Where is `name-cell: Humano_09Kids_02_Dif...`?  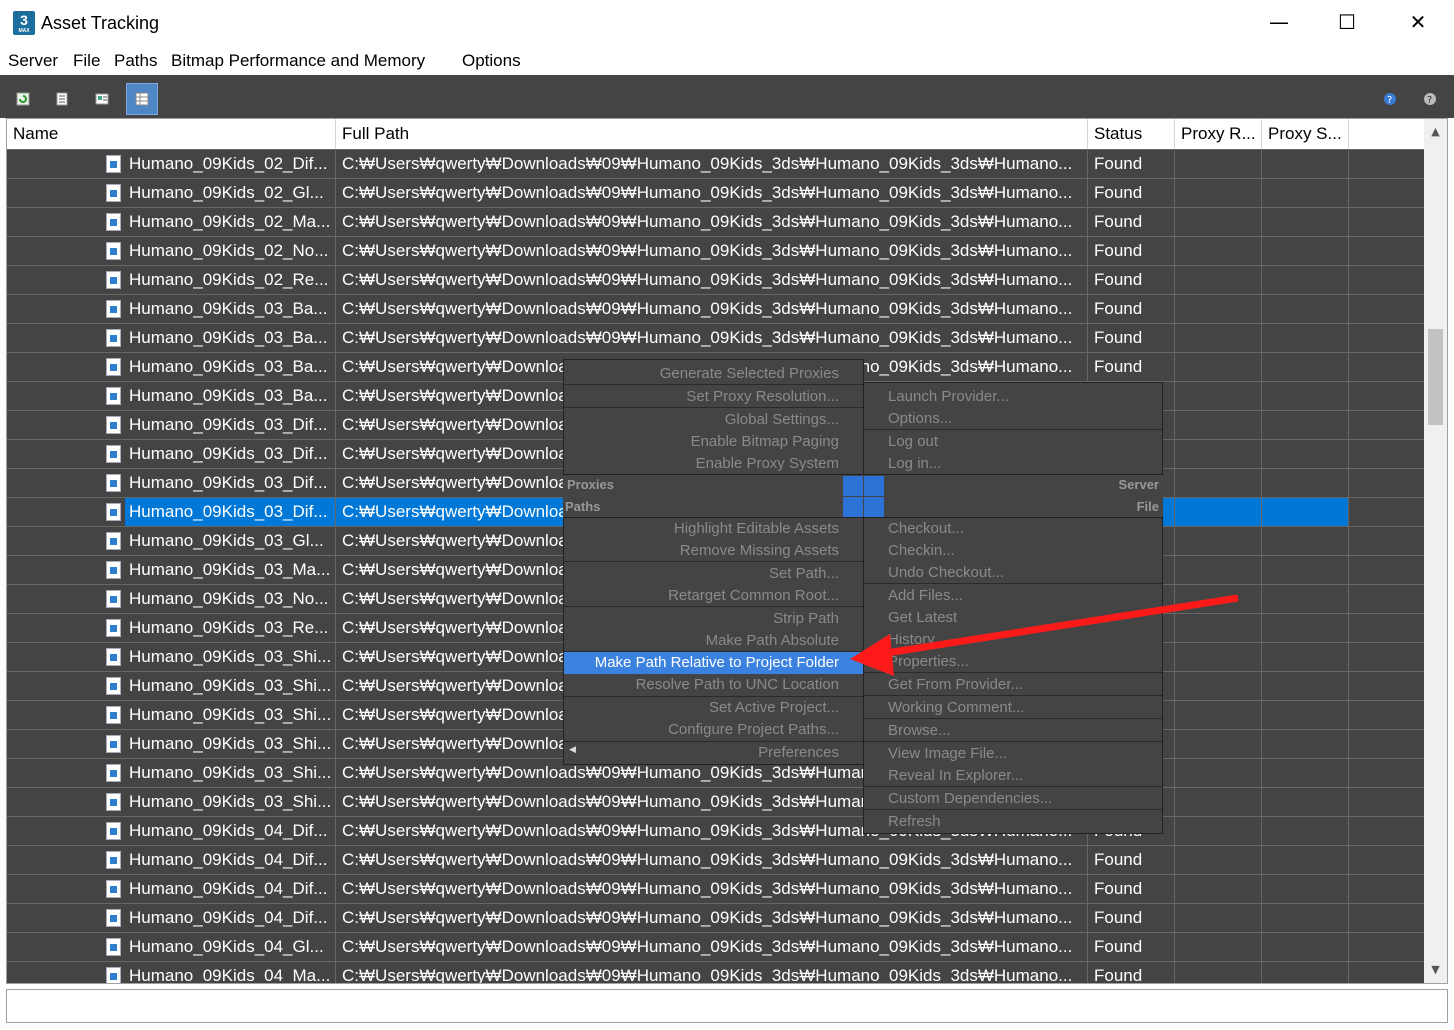
name-cell: Humano_09Kids_02_Dif... is located at coordinates (171, 164).